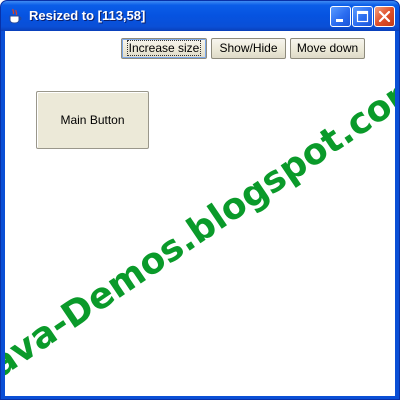 The width and height of the screenshot is (400, 400). I want to click on close-button, so click(384, 16).